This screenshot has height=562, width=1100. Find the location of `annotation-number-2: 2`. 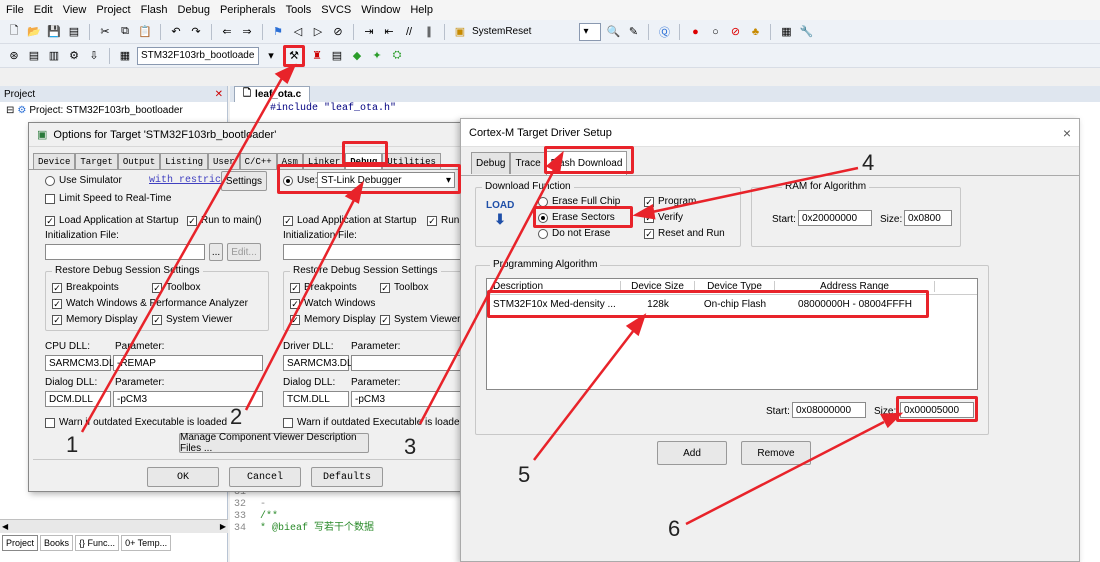

annotation-number-2: 2 is located at coordinates (236, 416).